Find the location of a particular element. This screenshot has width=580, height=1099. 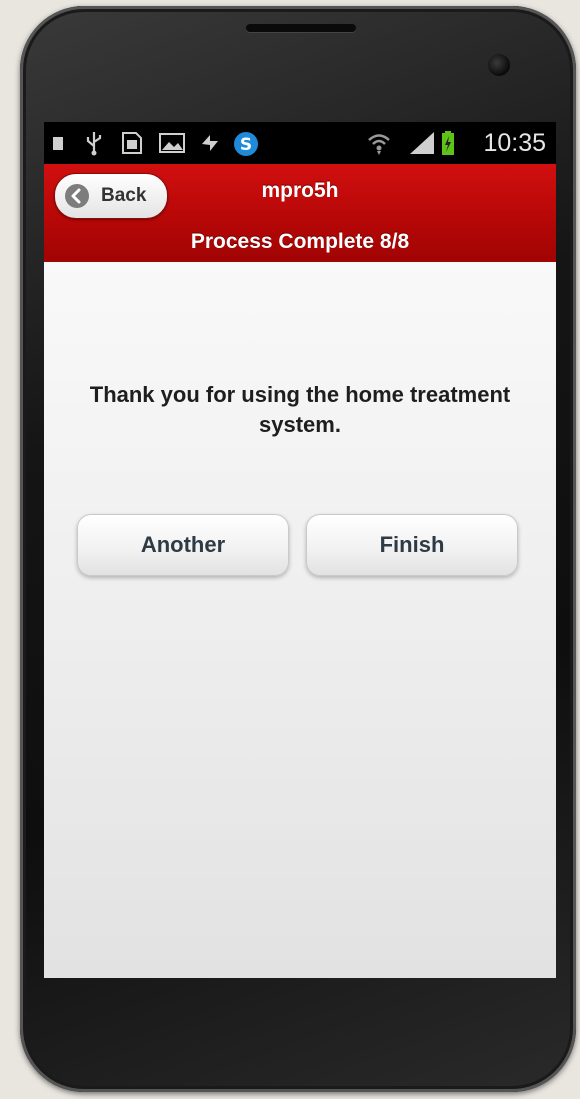

page-title: mpro5h is located at coordinates (300, 190).